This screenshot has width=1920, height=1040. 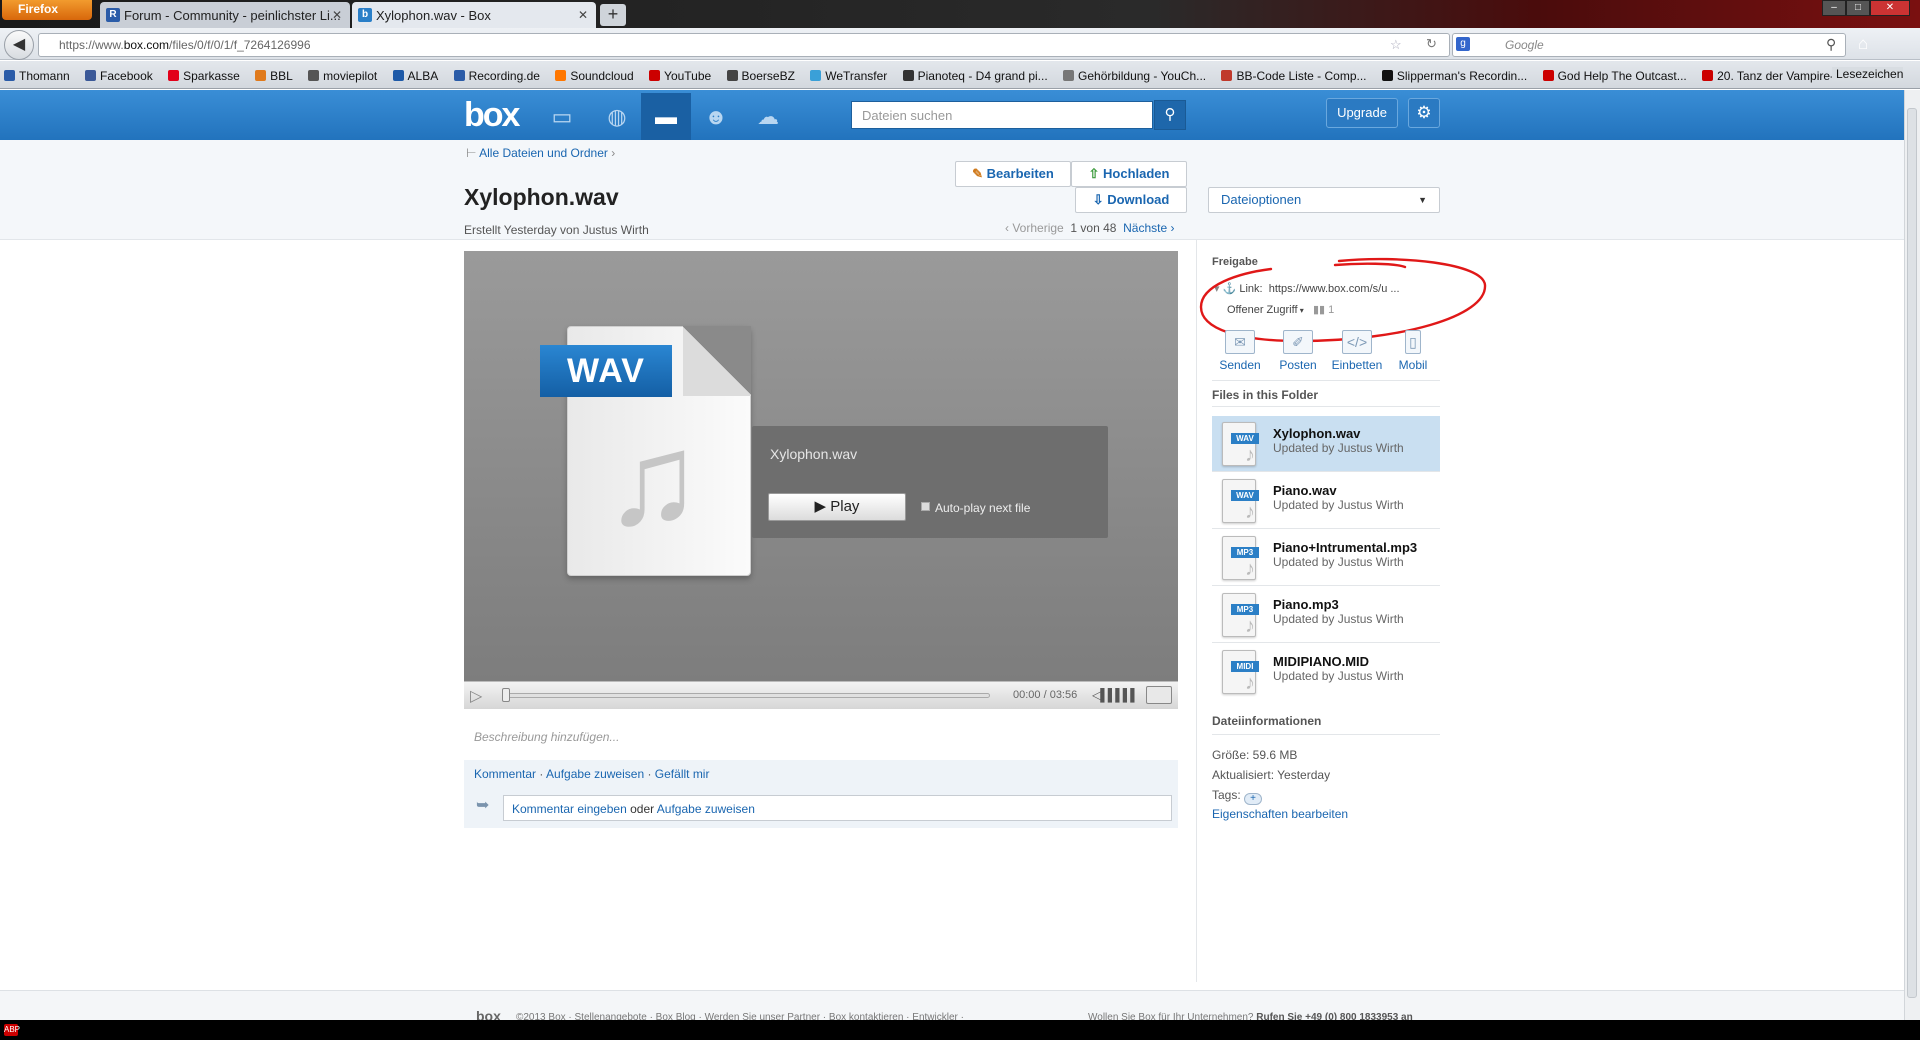 What do you see at coordinates (496, 76) in the screenshot?
I see `bookmark-item: Recording.de` at bounding box center [496, 76].